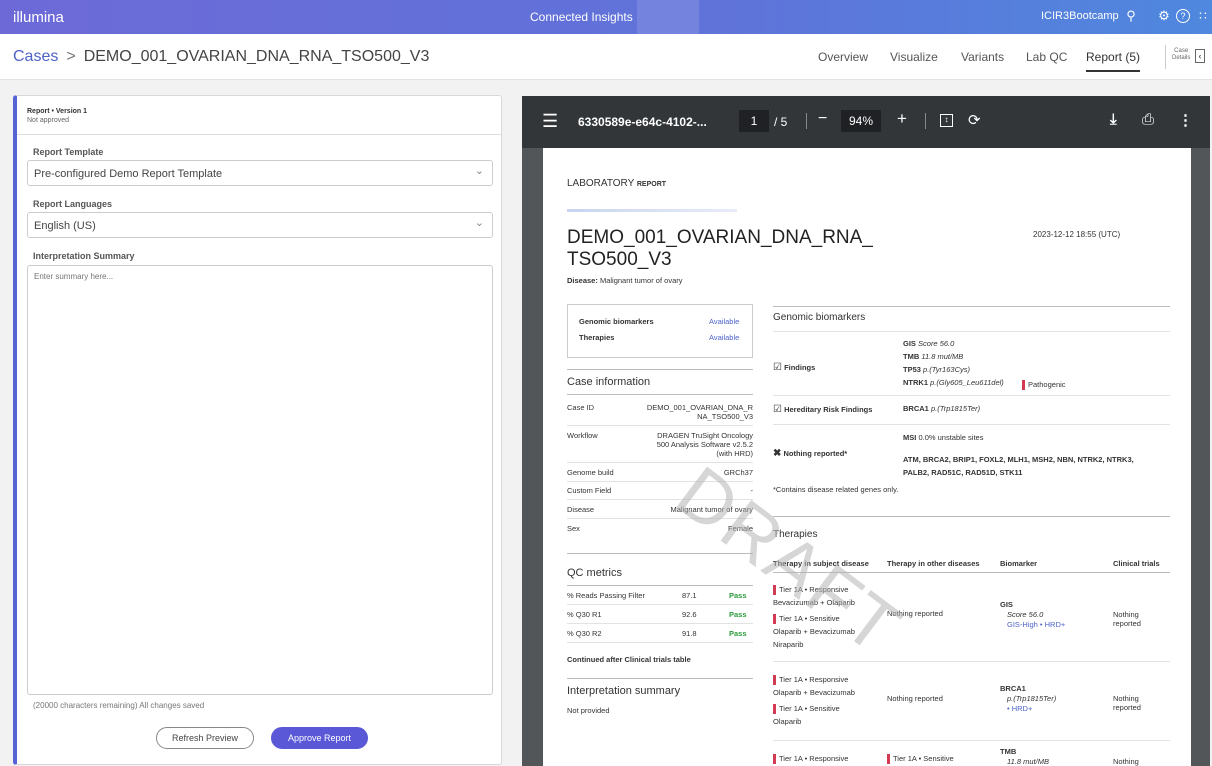 This screenshot has height=766, width=1212. What do you see at coordinates (38, 17) in the screenshot?
I see `illumina-logo: illumina` at bounding box center [38, 17].